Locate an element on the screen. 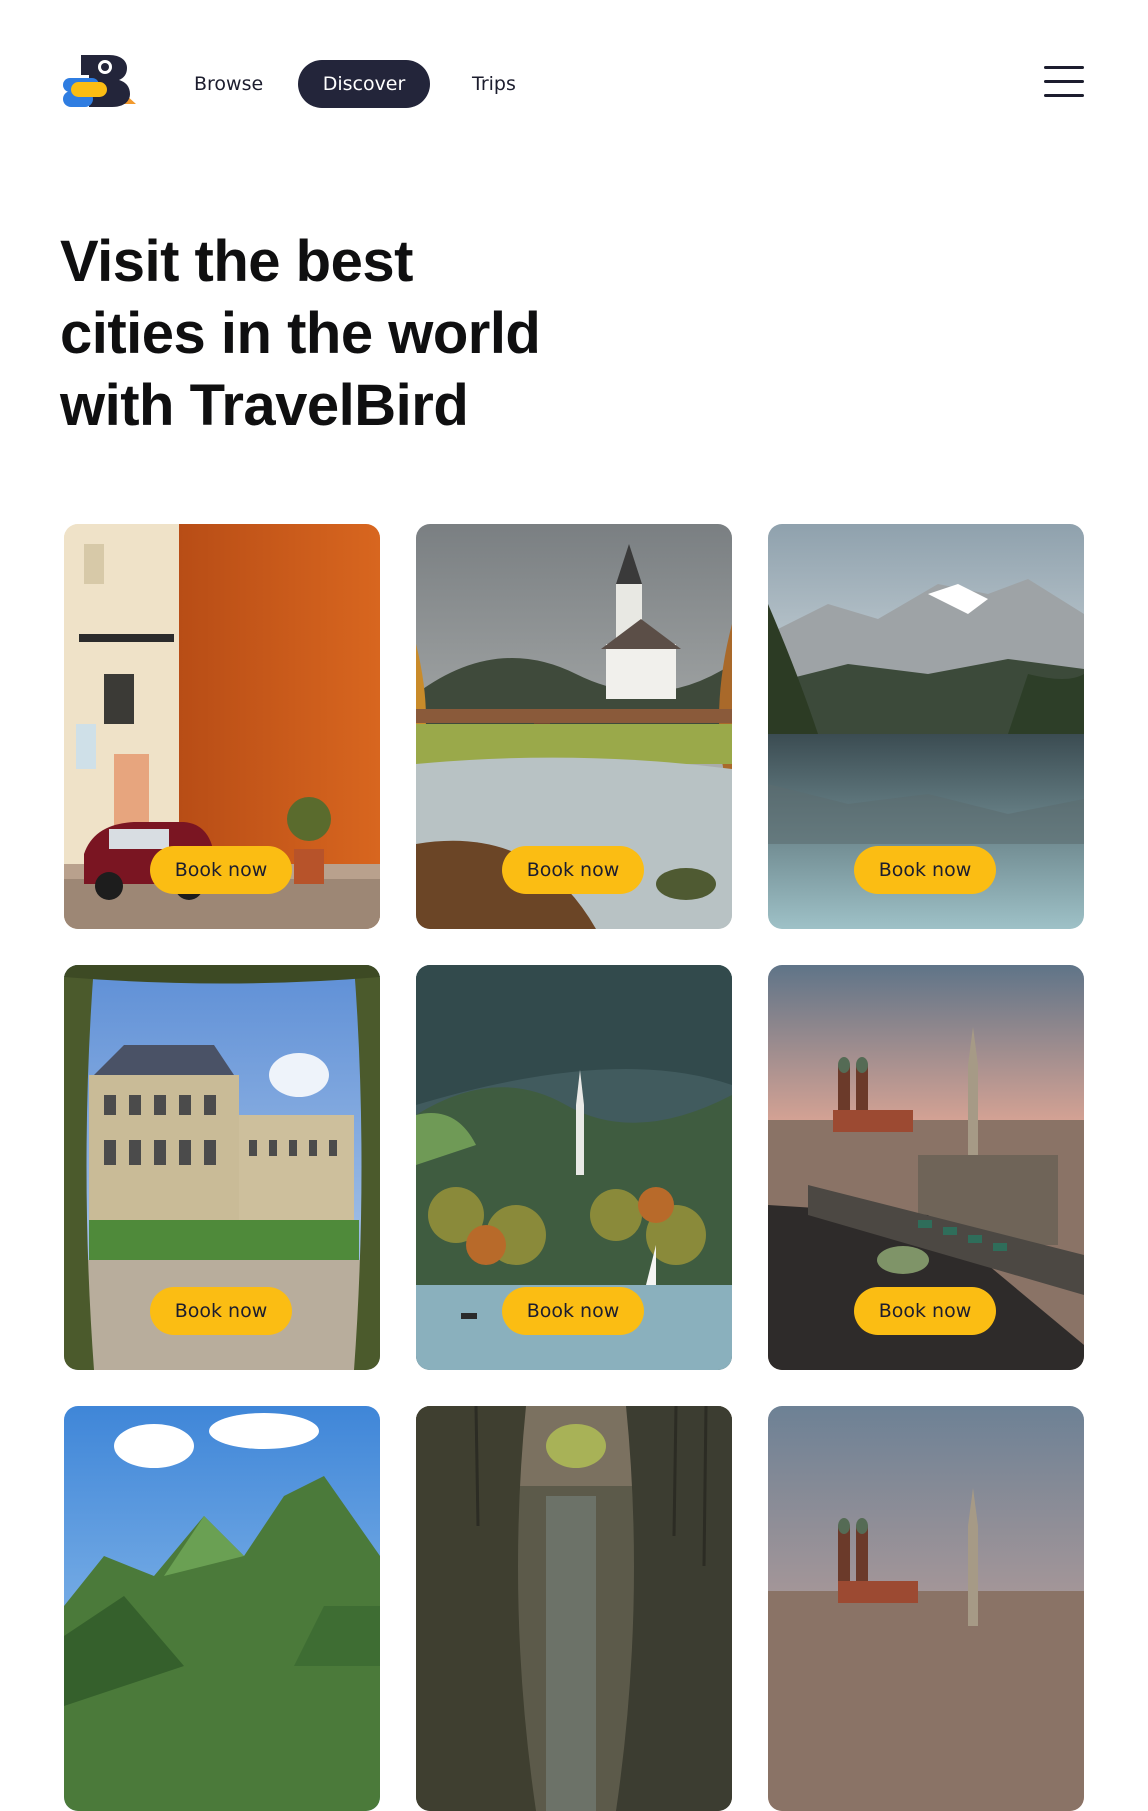 The width and height of the screenshot is (1148, 1811). nav-discover-active: Discover is located at coordinates (364, 84).